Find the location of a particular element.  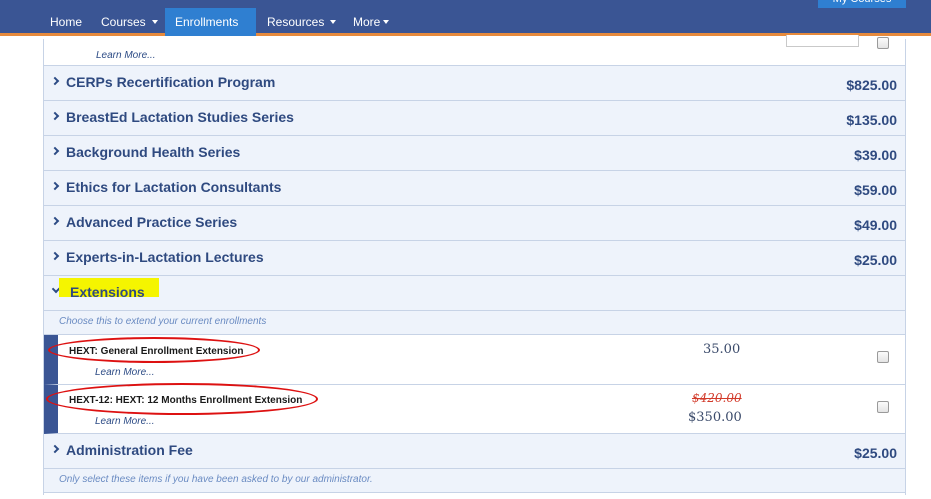

item-name: HEXT: General Enrollment Extension is located at coordinates (156, 351).